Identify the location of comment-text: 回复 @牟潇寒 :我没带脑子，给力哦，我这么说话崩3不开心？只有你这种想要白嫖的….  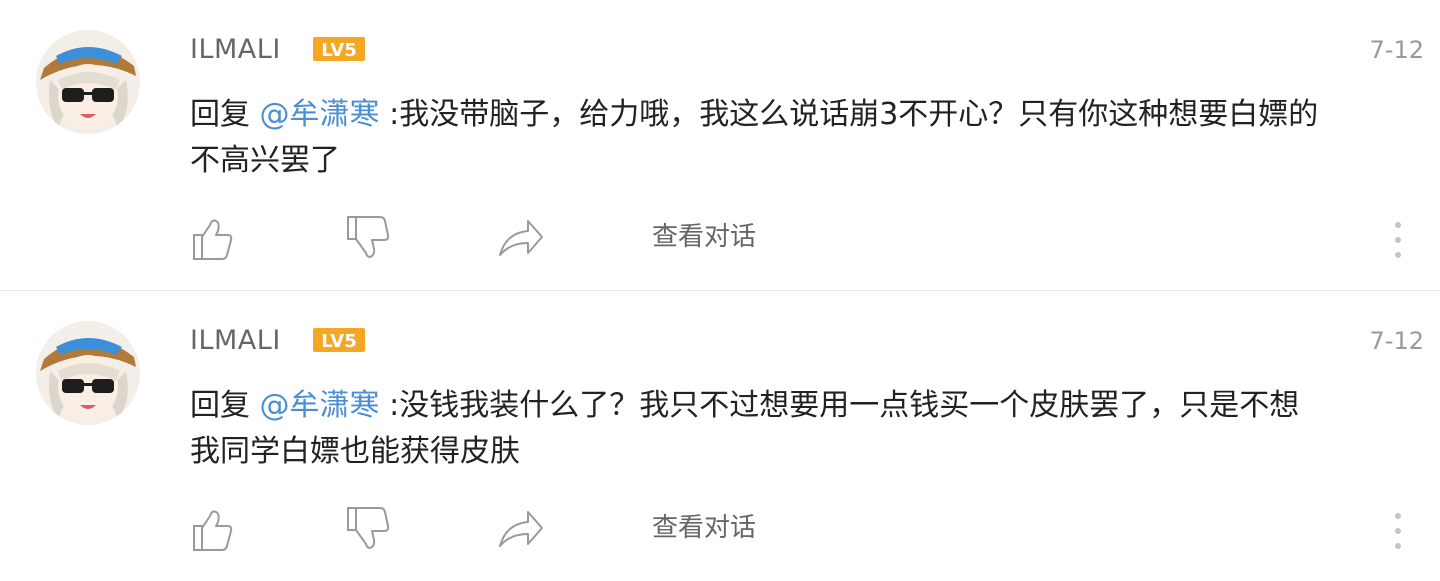
(755, 138).